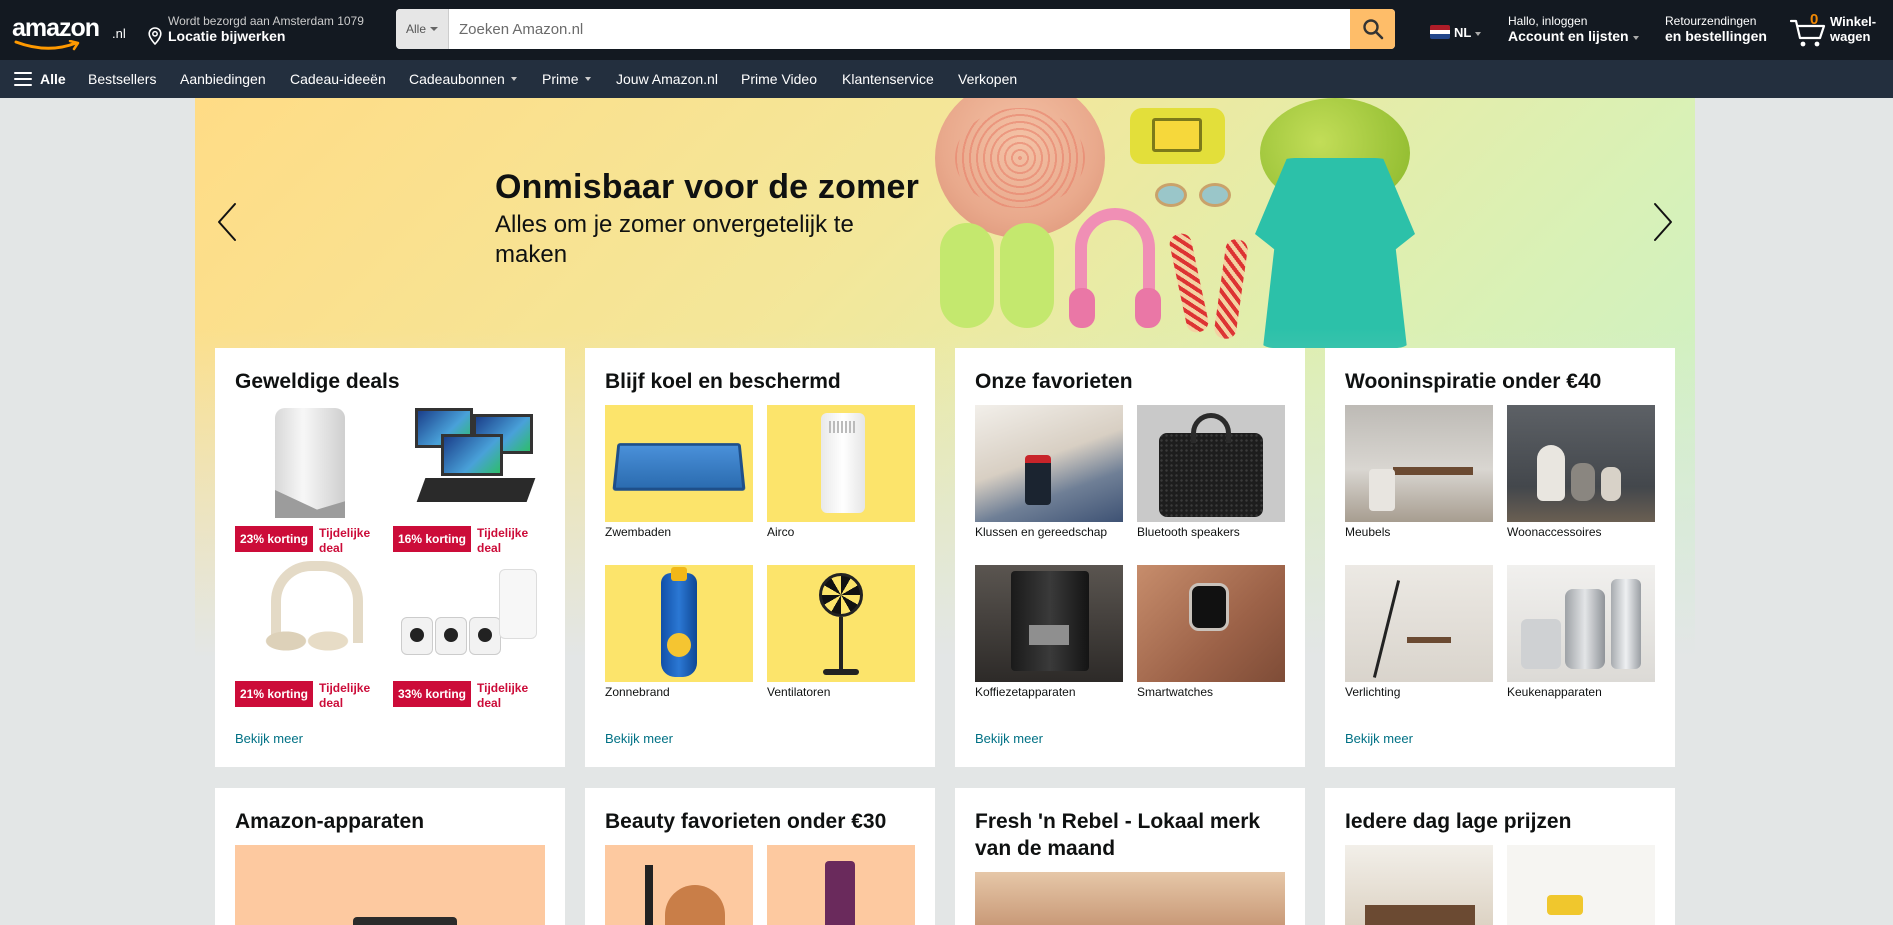  I want to click on nav-link-aanbiedingen: Aanbiedingen, so click(223, 79).